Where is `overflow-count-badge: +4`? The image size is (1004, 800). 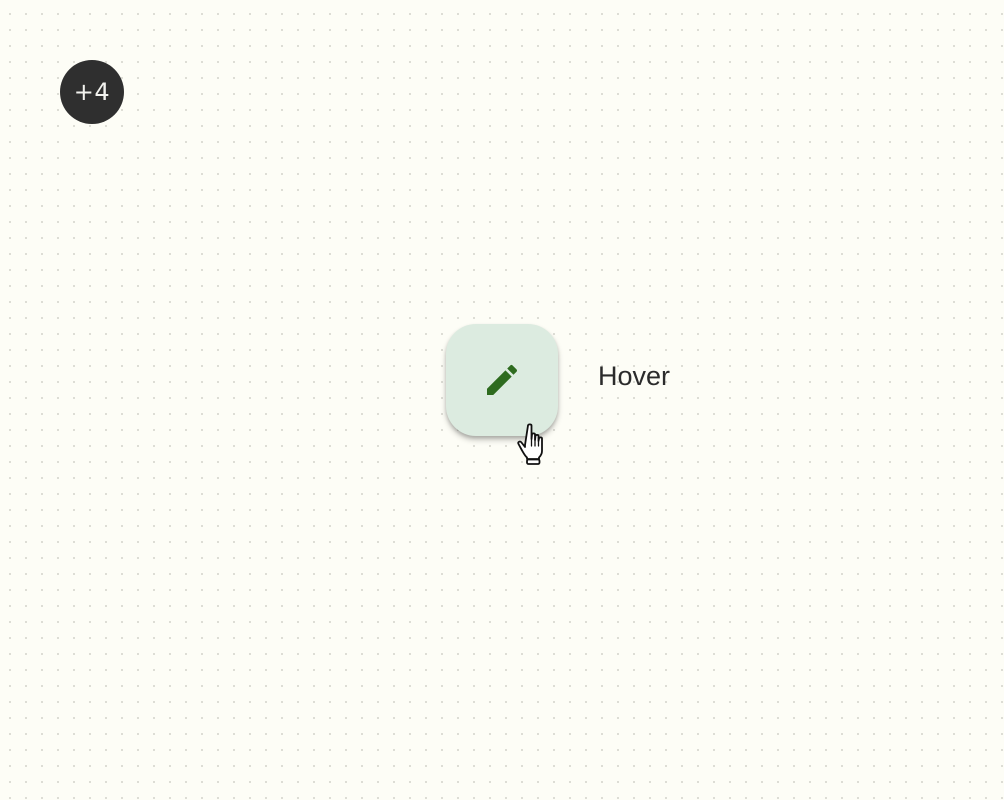
overflow-count-badge: +4 is located at coordinates (92, 92).